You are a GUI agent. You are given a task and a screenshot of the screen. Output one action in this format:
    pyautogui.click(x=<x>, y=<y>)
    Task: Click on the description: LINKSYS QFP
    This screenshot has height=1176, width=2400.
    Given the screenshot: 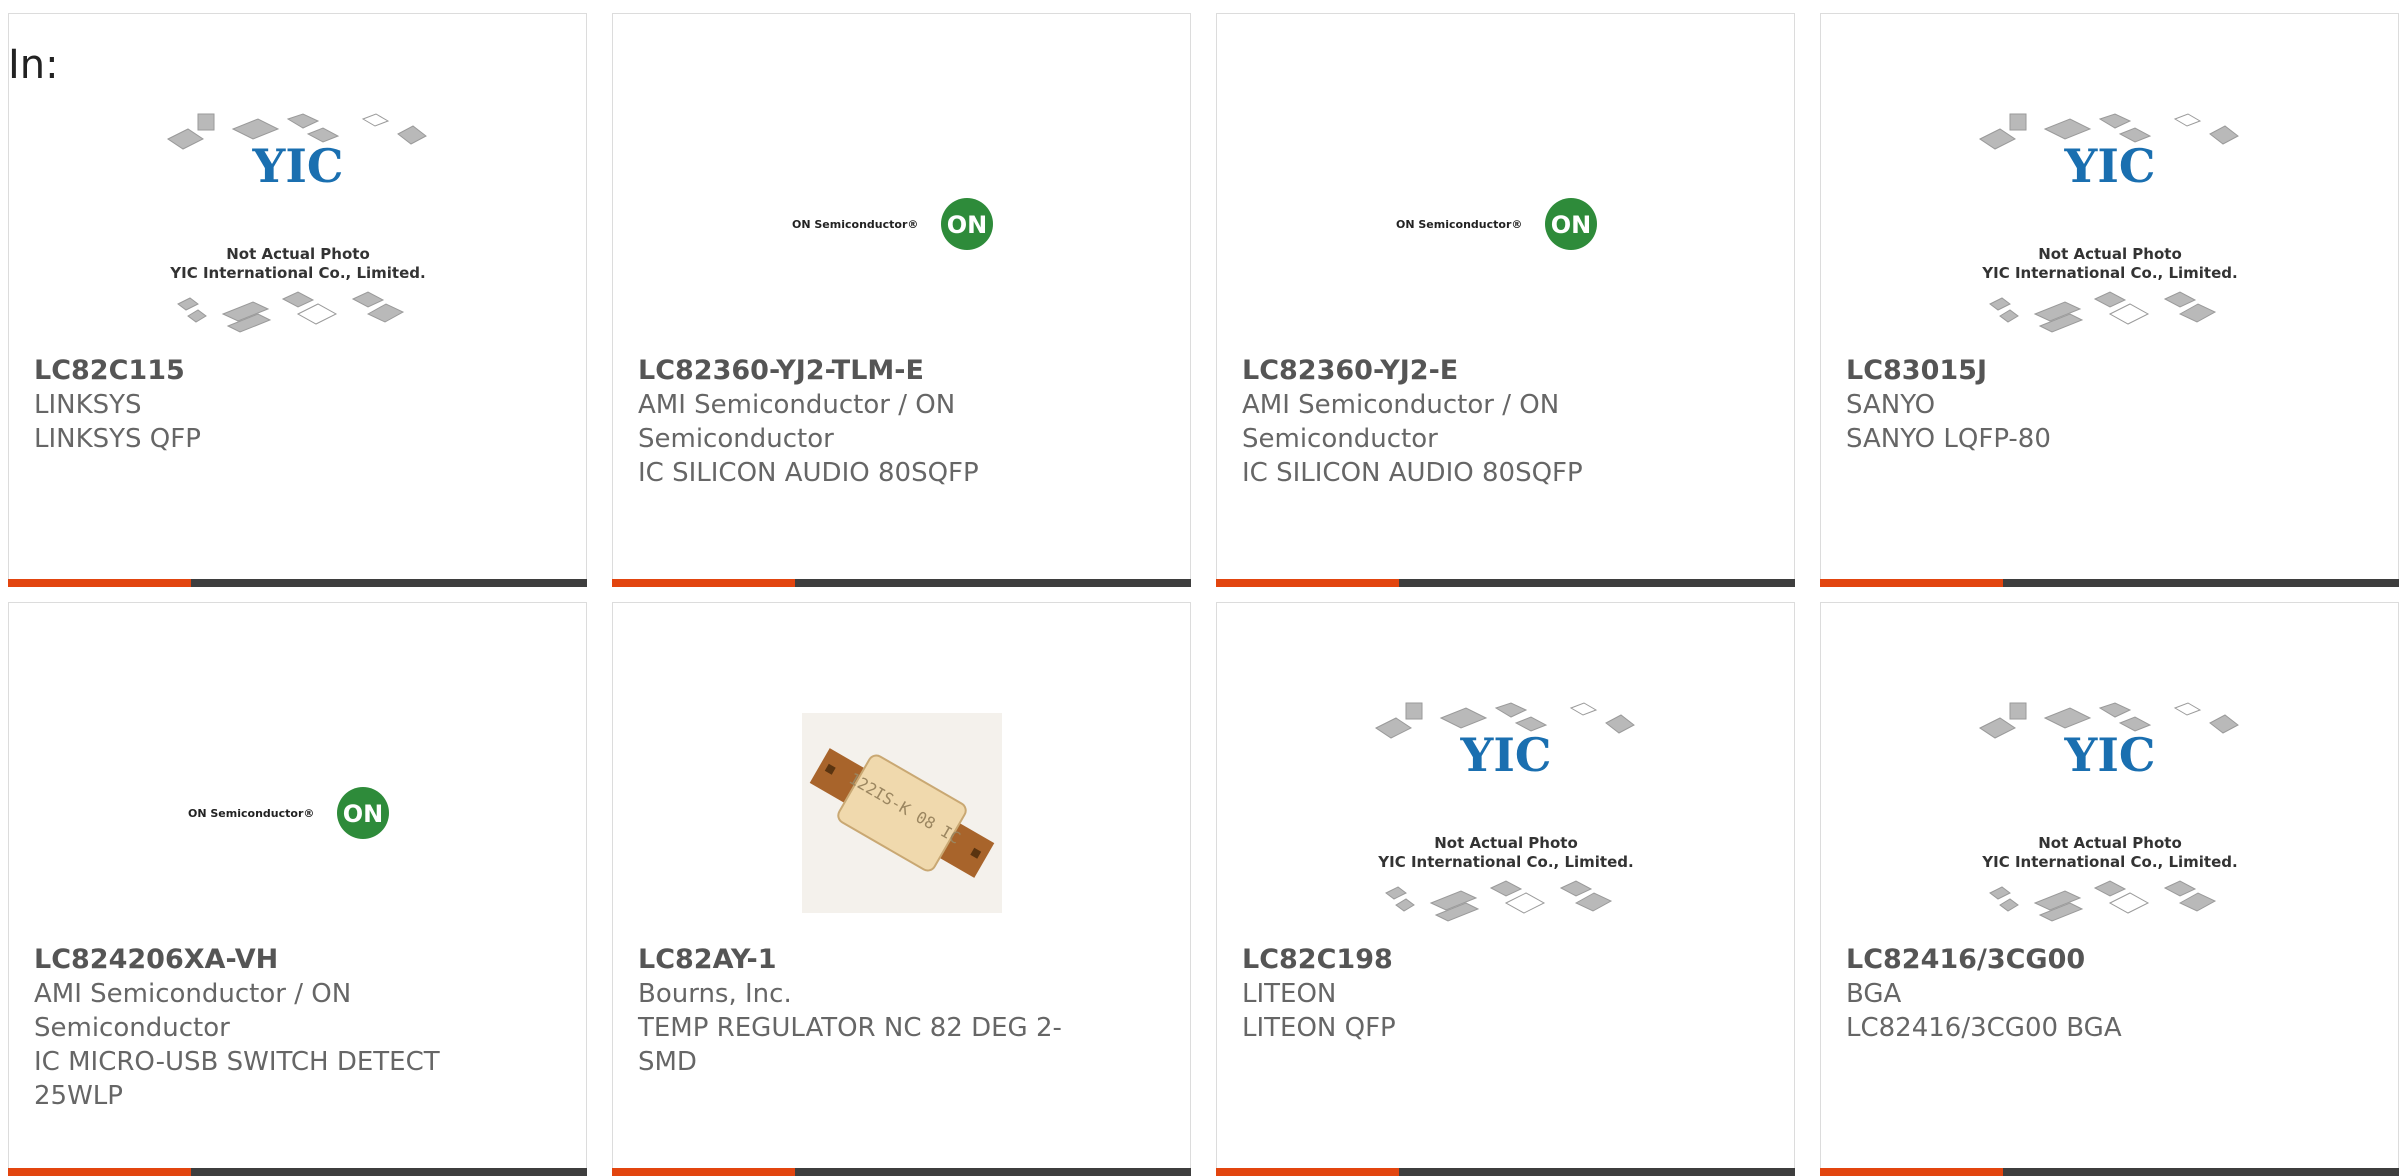 What is the action you would take?
    pyautogui.click(x=117, y=439)
    